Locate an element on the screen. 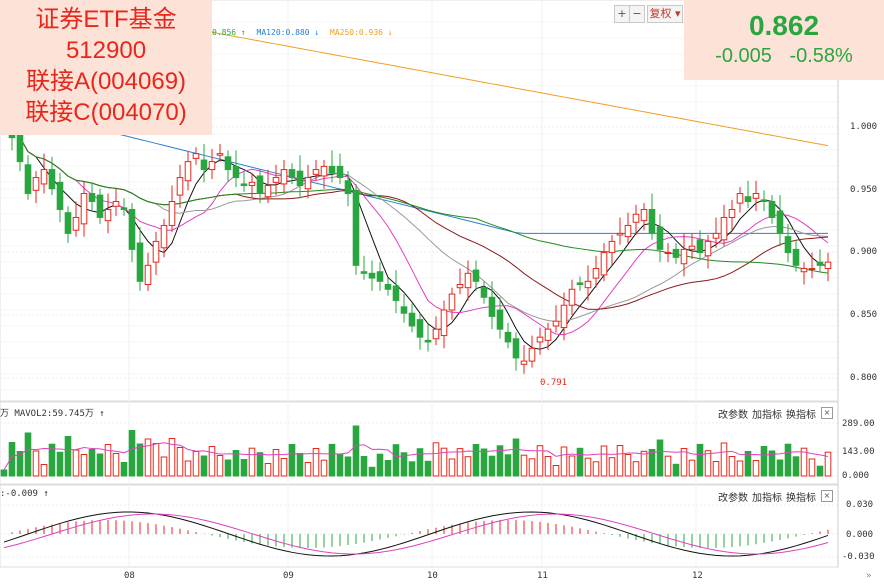 This screenshot has width=884, height=586. zoom-in-button: + is located at coordinates (622, 14).